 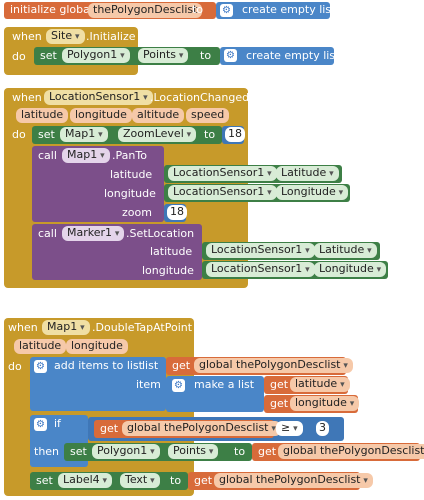 What do you see at coordinates (111, 36) in the screenshot?
I see `initialize-event-label: .Initialize` at bounding box center [111, 36].